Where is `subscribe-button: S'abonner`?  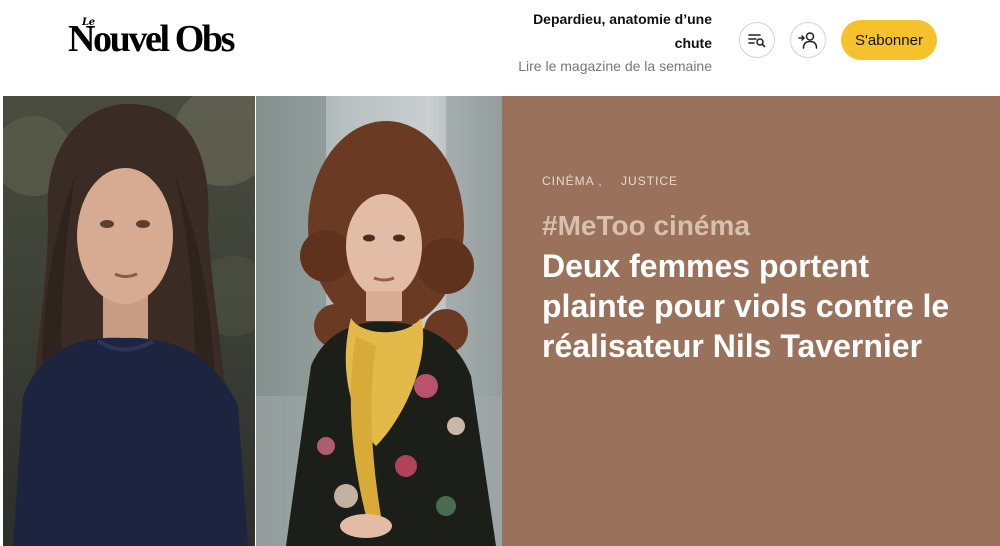 subscribe-button: S'abonner is located at coordinates (889, 40).